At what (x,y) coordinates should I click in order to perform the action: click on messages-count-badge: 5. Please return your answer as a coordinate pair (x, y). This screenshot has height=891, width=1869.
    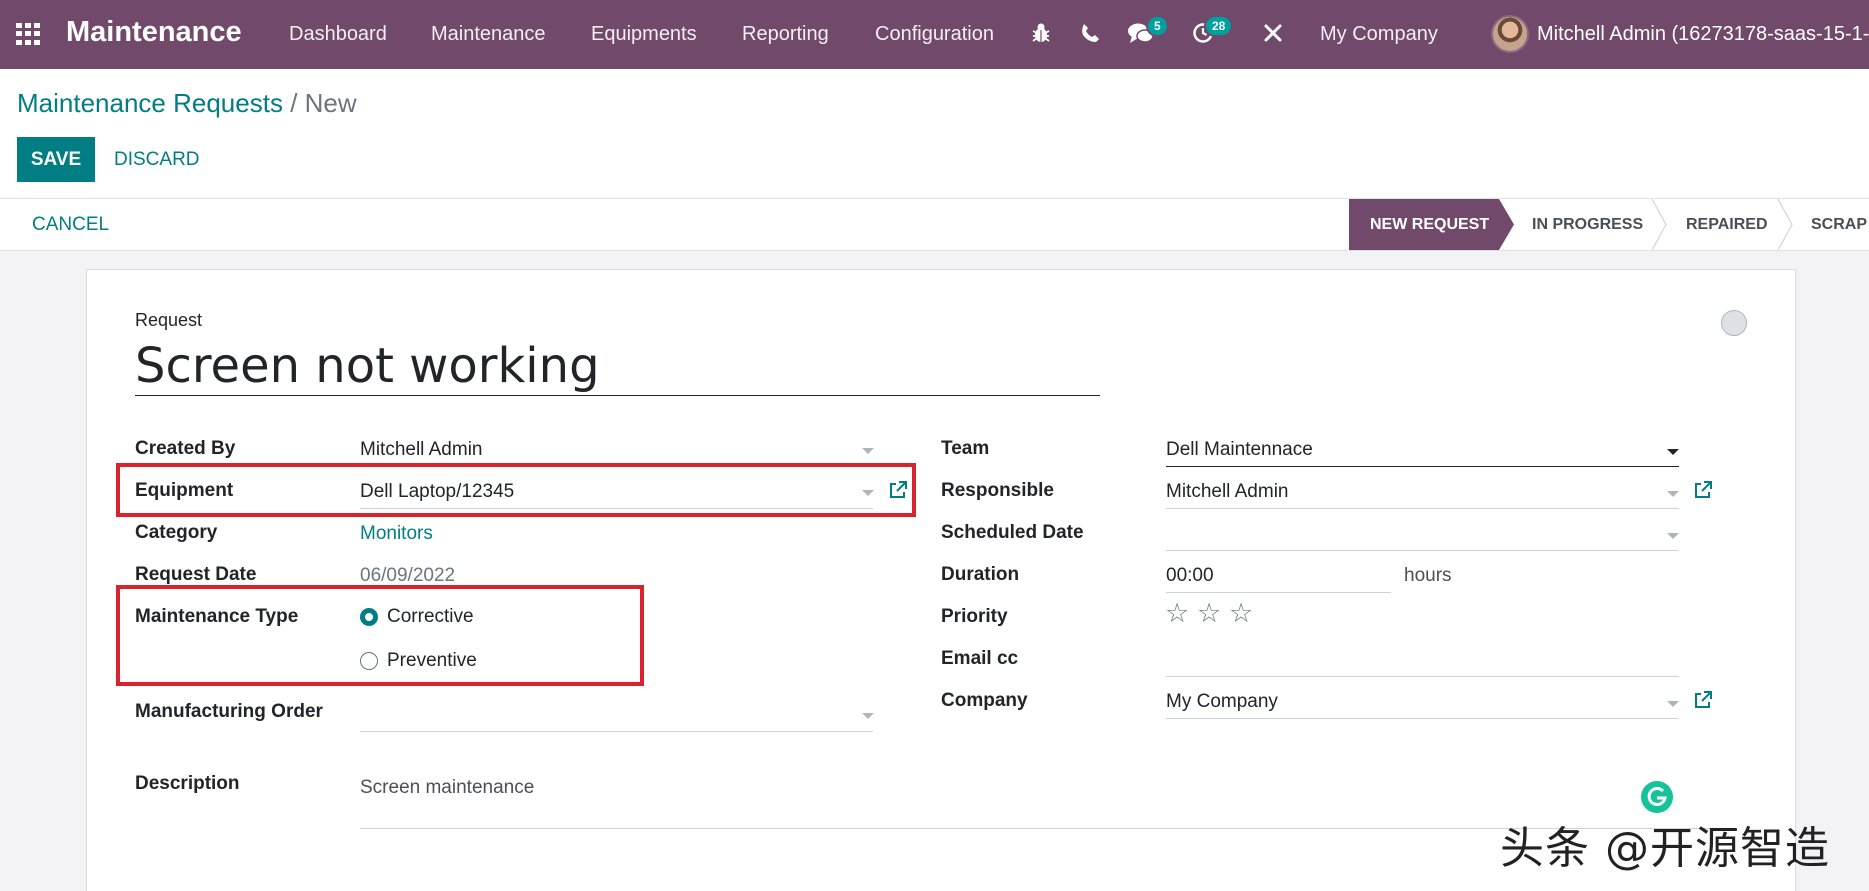
    Looking at the image, I should click on (1157, 26).